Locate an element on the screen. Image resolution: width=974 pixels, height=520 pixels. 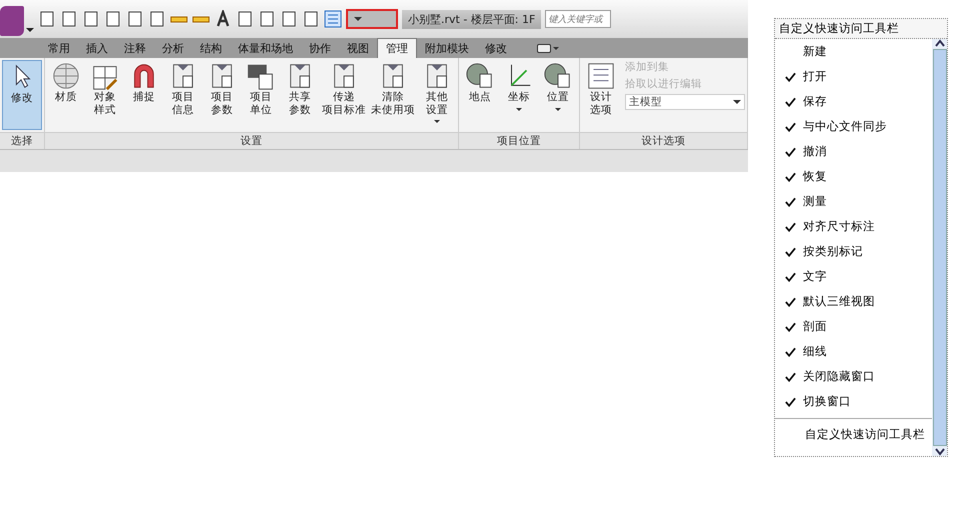
ribbon-tool-button: 位置 is located at coordinates (558, 95).